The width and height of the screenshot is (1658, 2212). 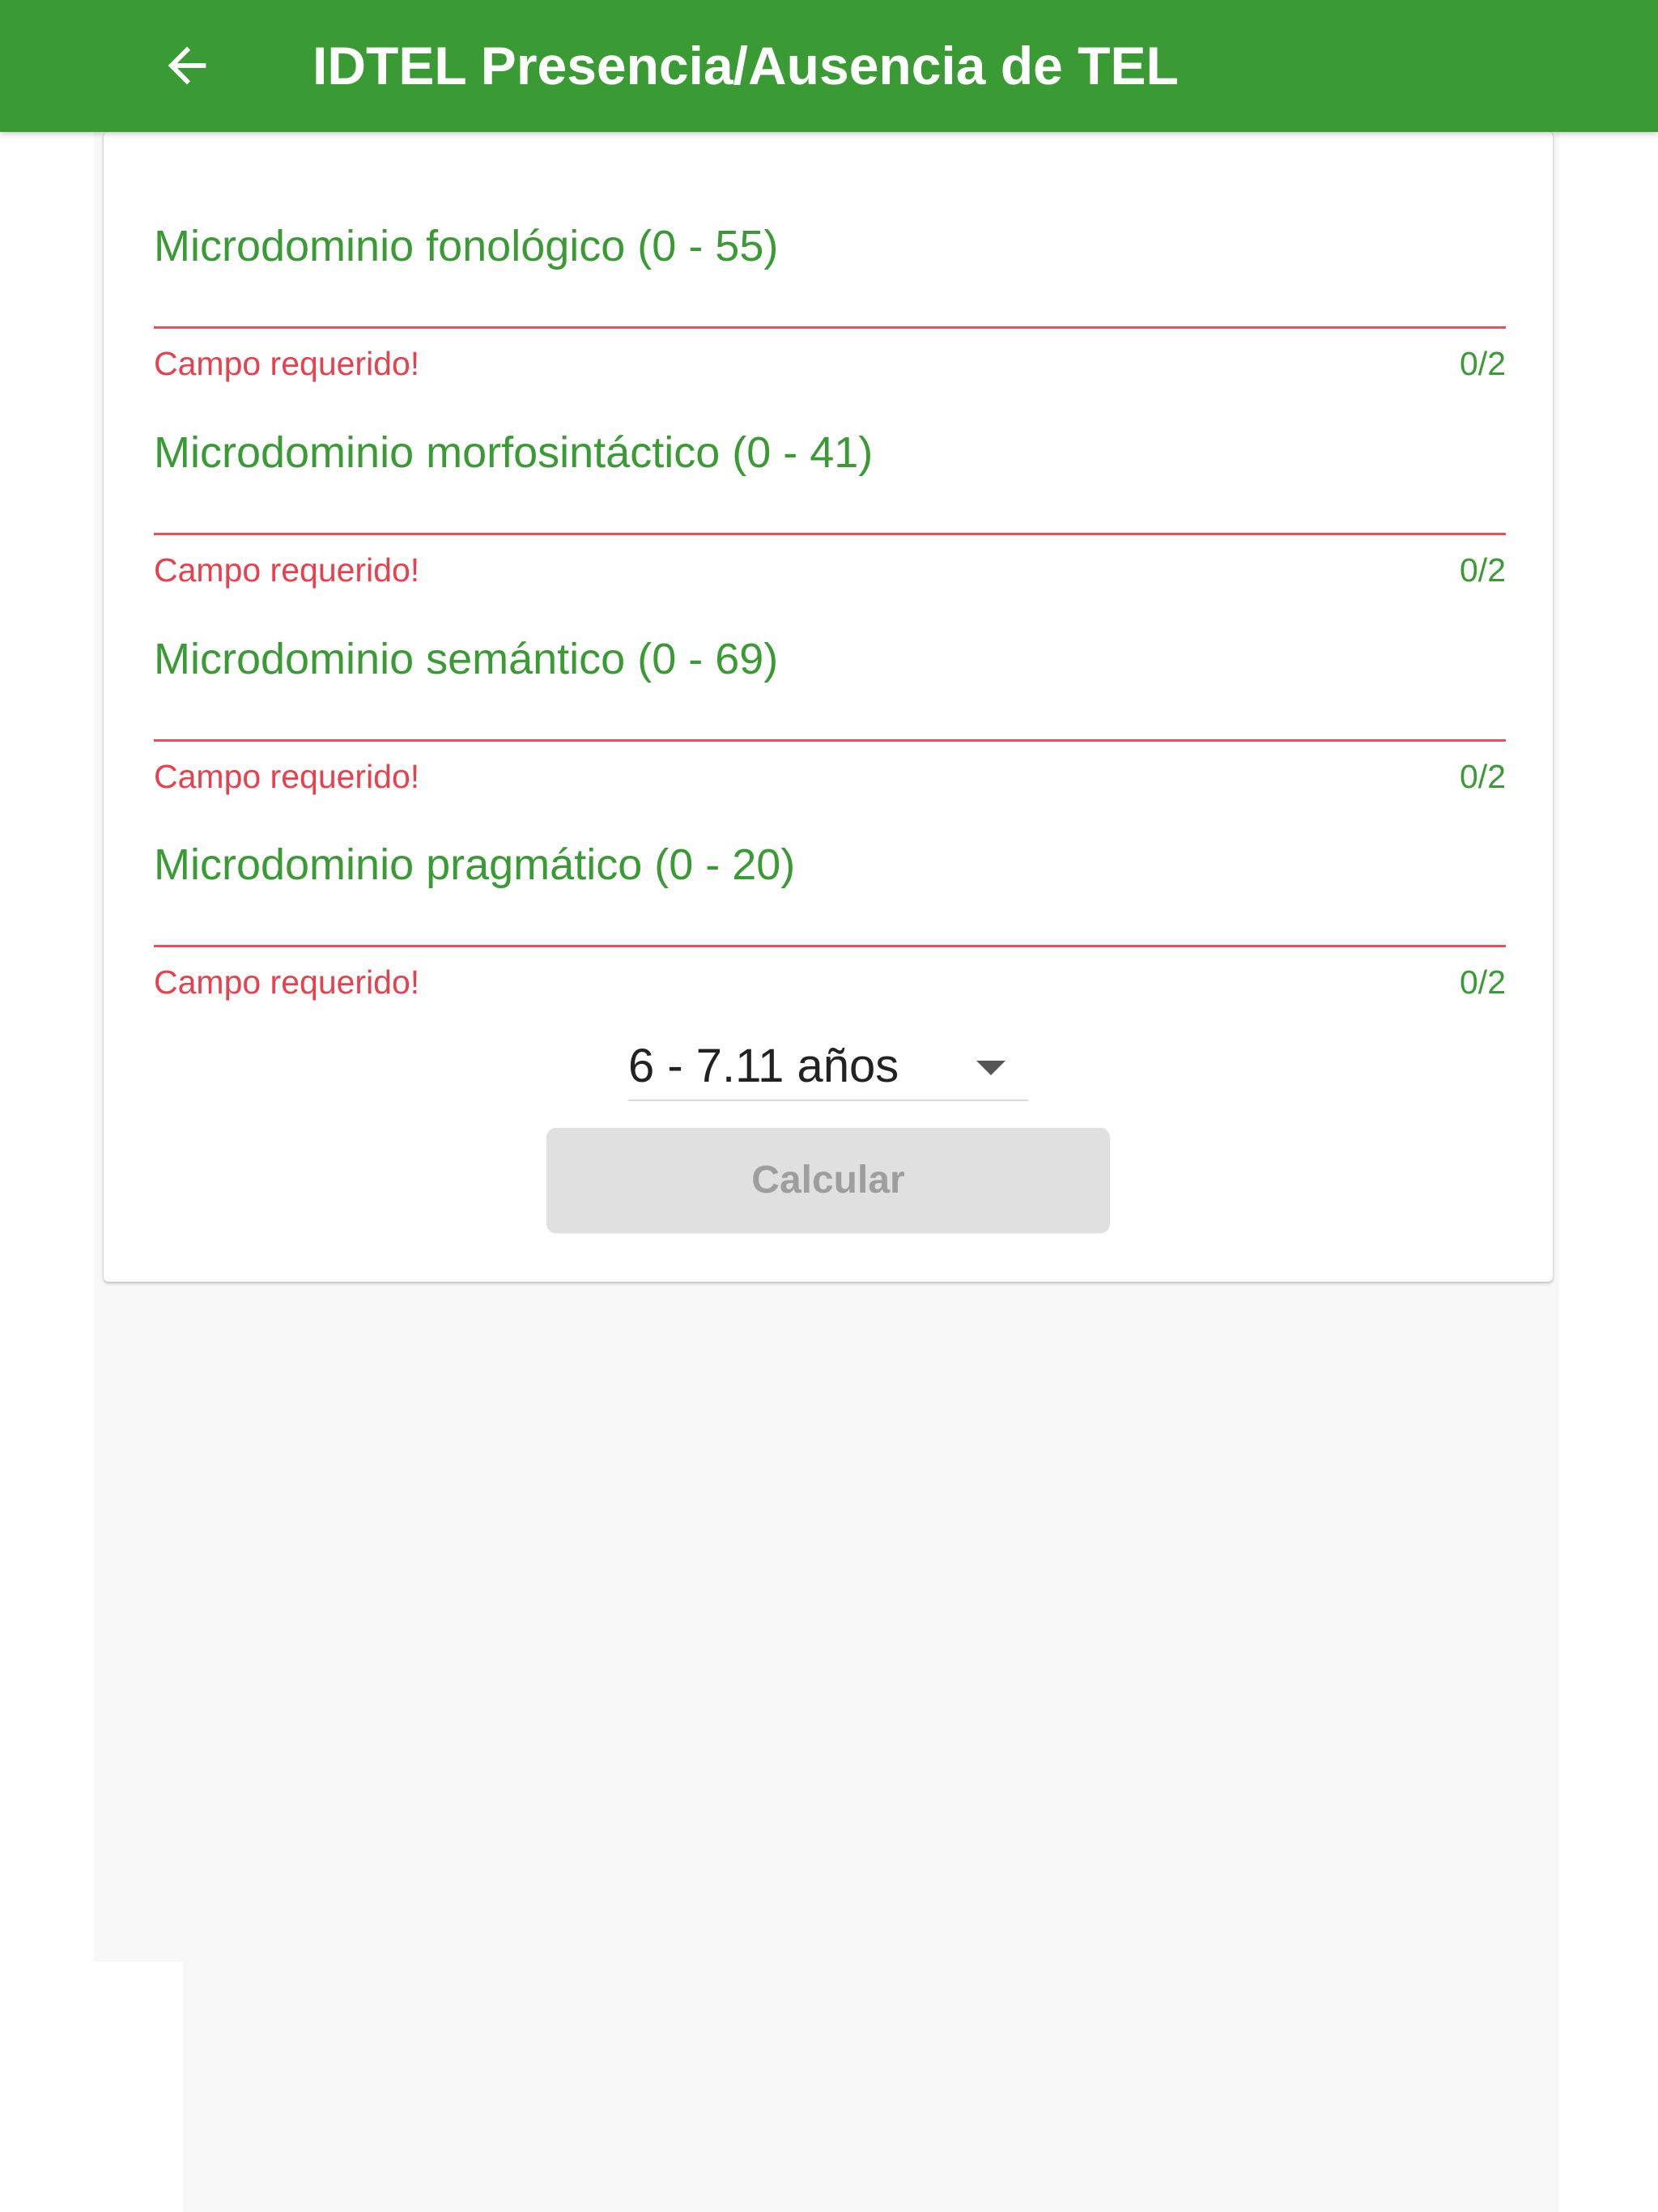 What do you see at coordinates (287, 982) in the screenshot?
I see `field-error: Campo requerido!` at bounding box center [287, 982].